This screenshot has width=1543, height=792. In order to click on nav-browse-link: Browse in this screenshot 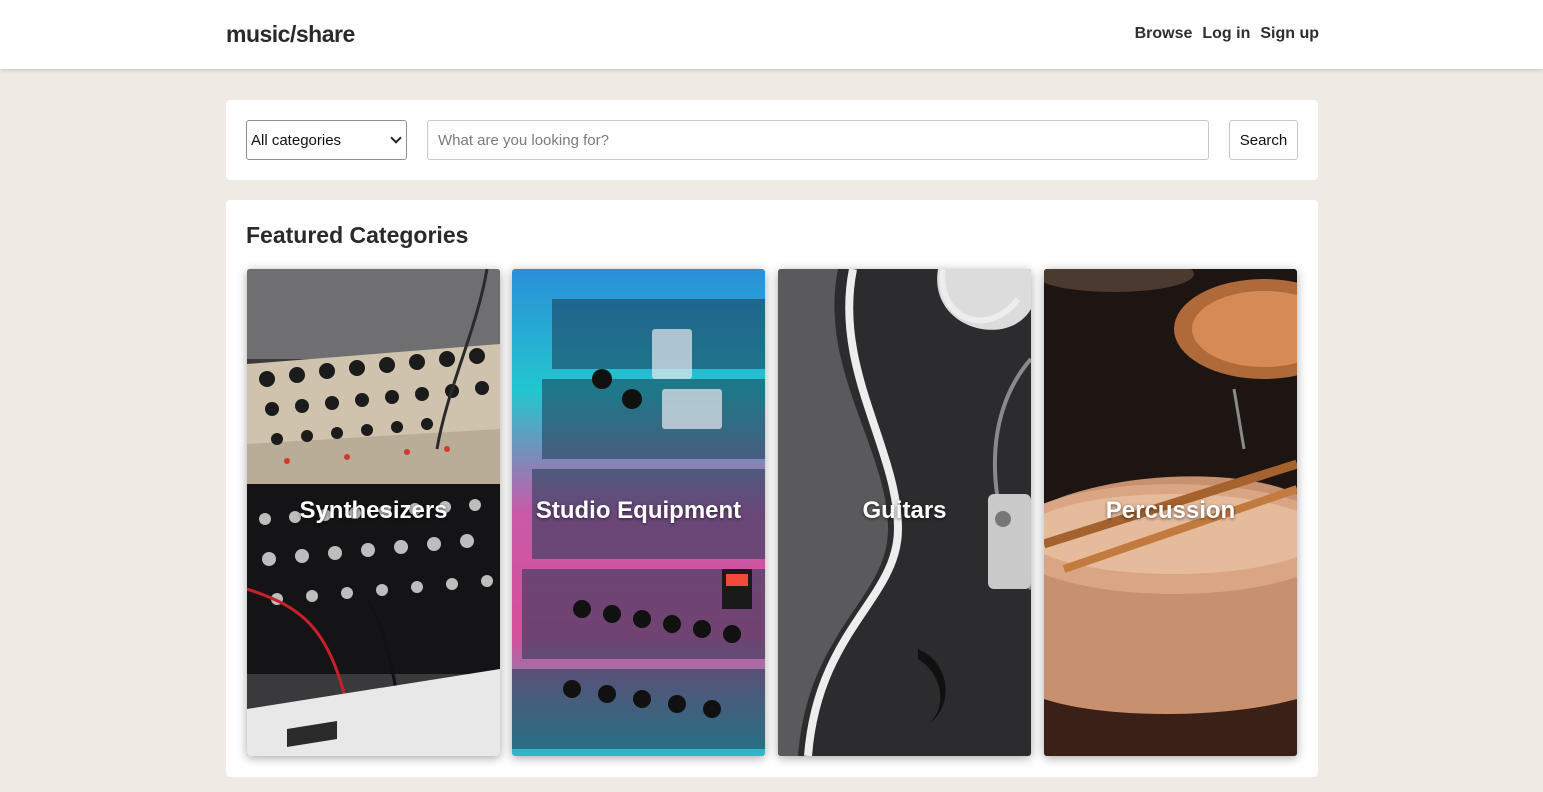, I will do `click(1164, 34)`.